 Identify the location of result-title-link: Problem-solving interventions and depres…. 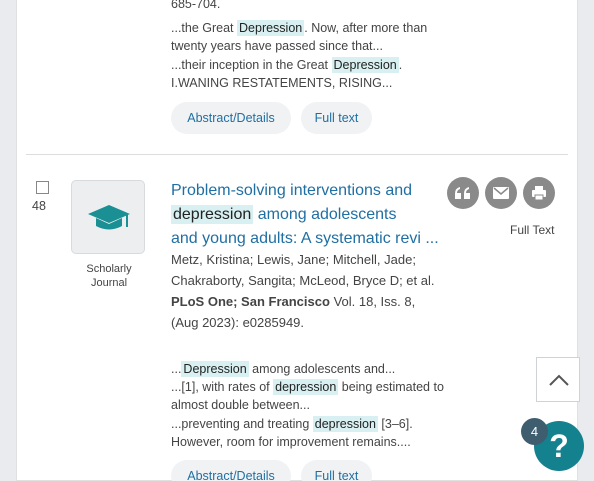
(311, 215).